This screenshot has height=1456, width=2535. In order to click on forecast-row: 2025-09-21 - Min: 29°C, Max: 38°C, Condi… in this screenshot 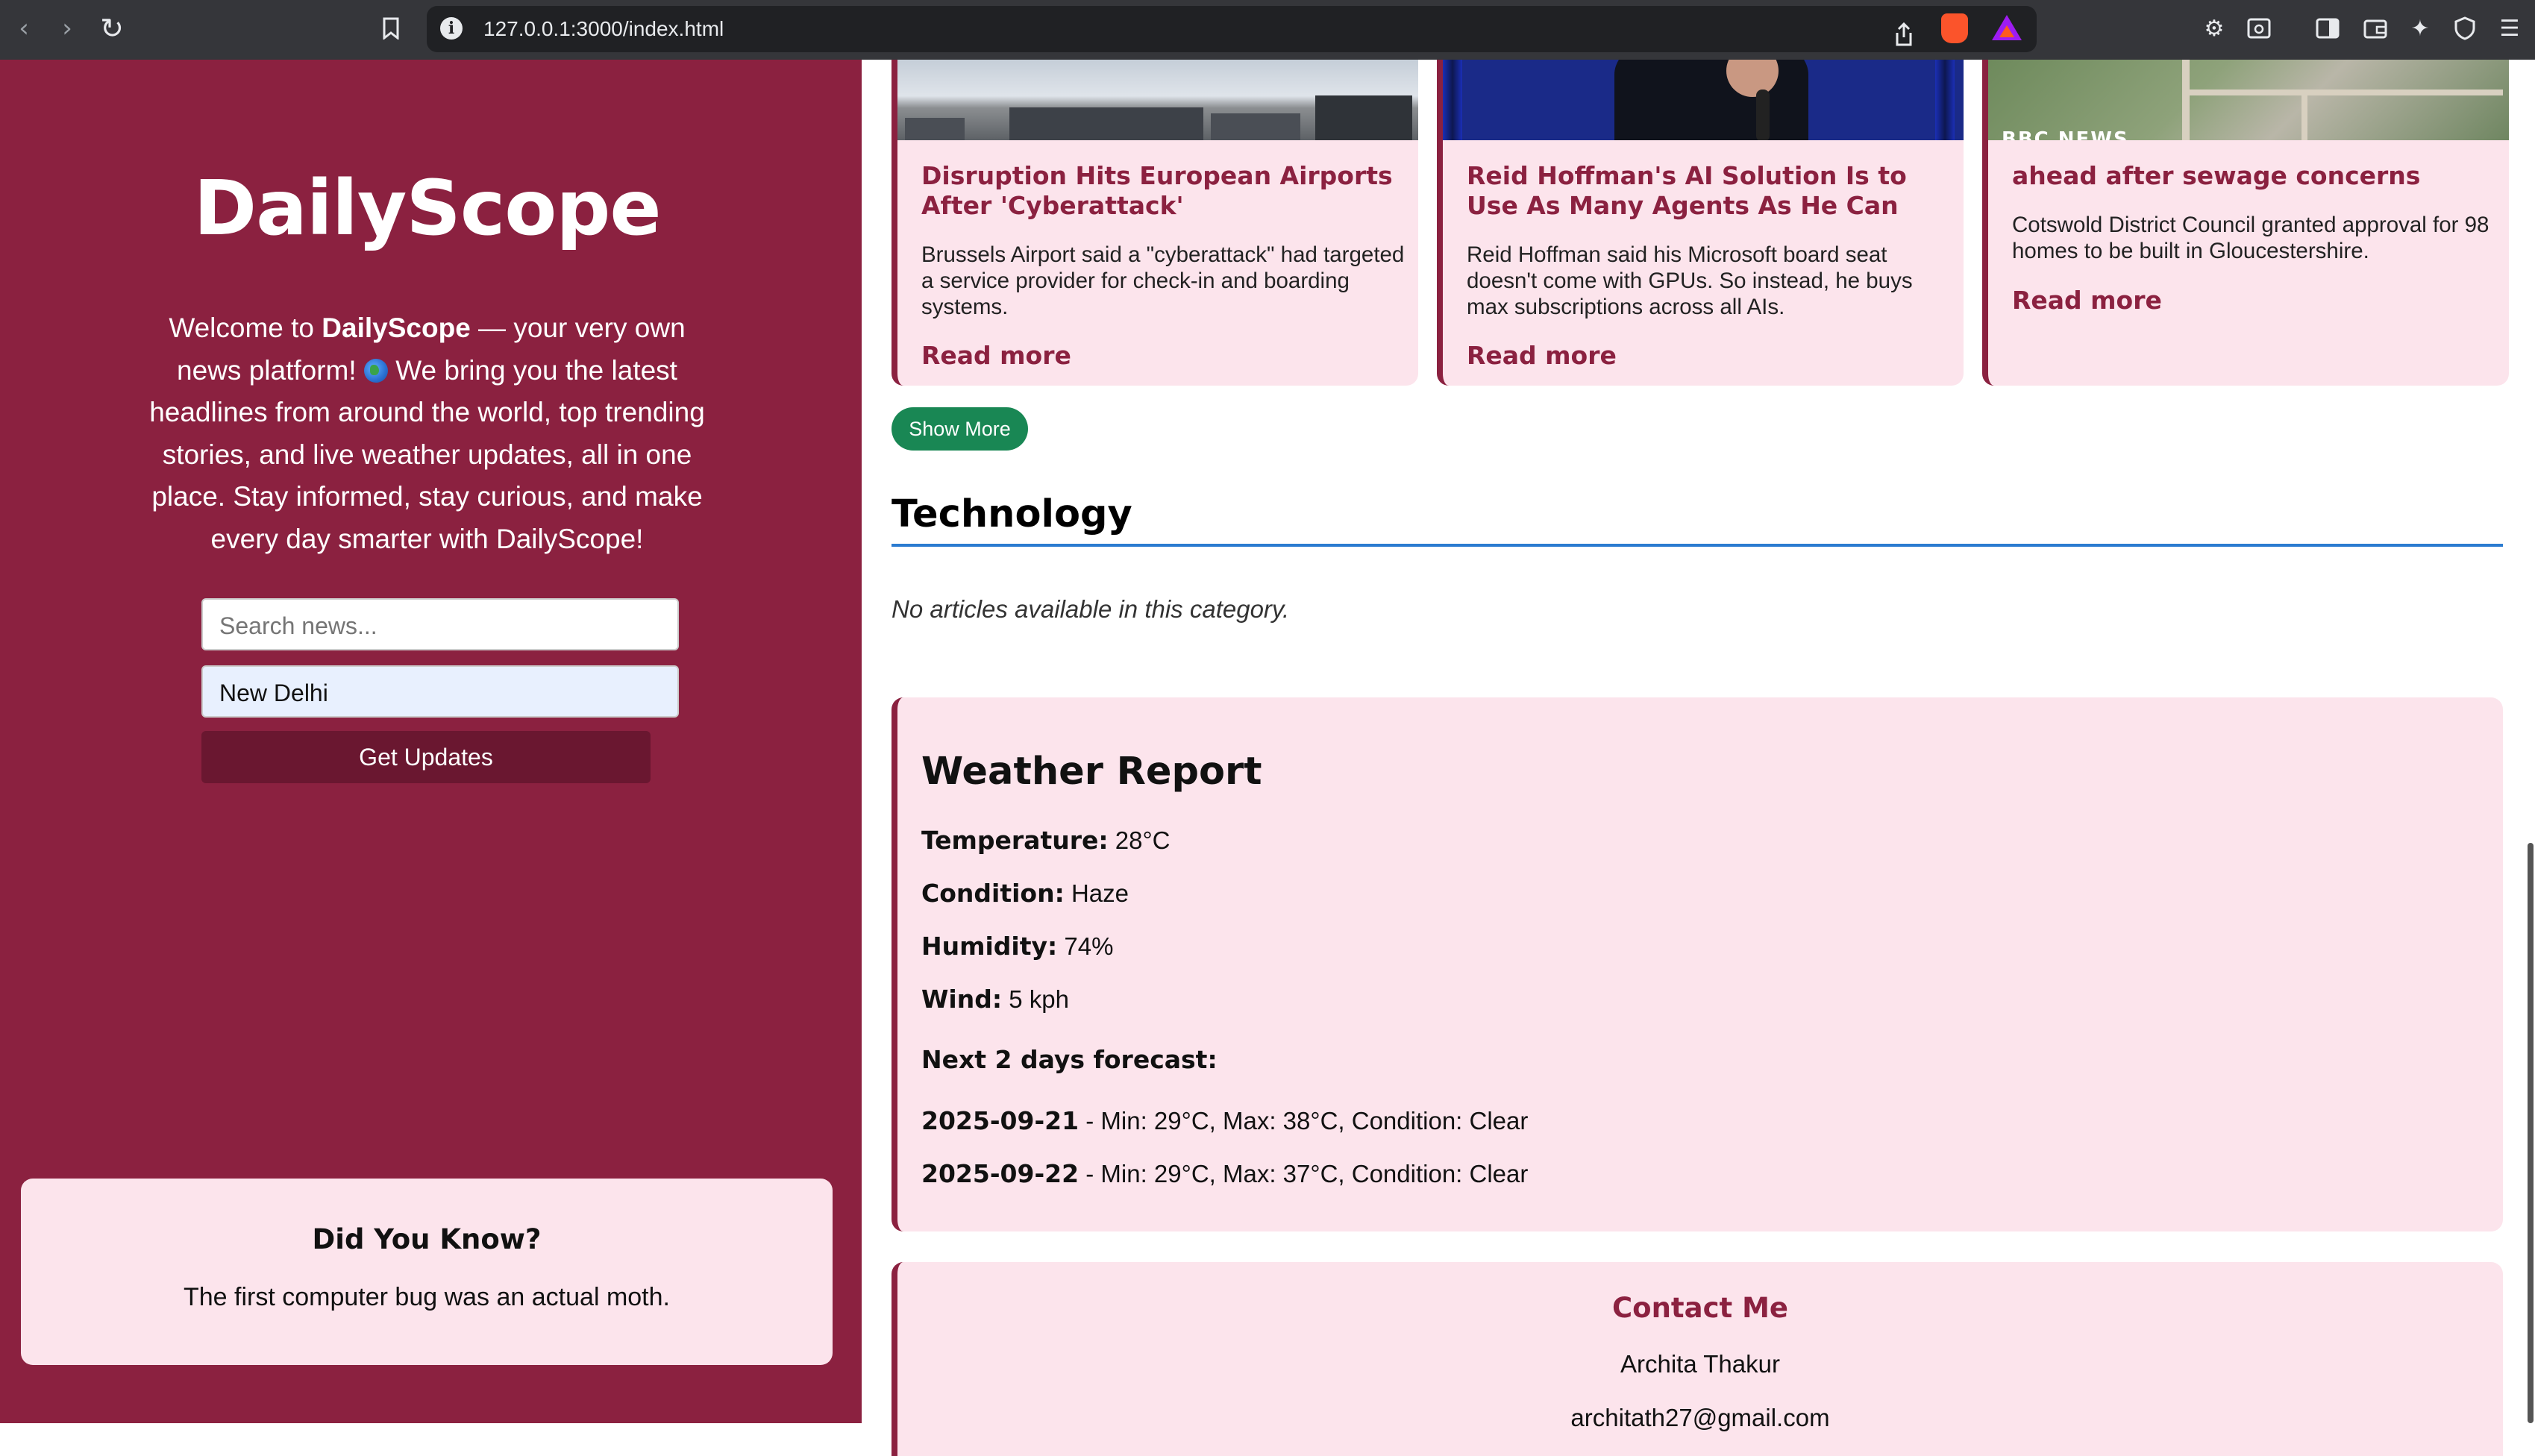, I will do `click(1225, 1120)`.